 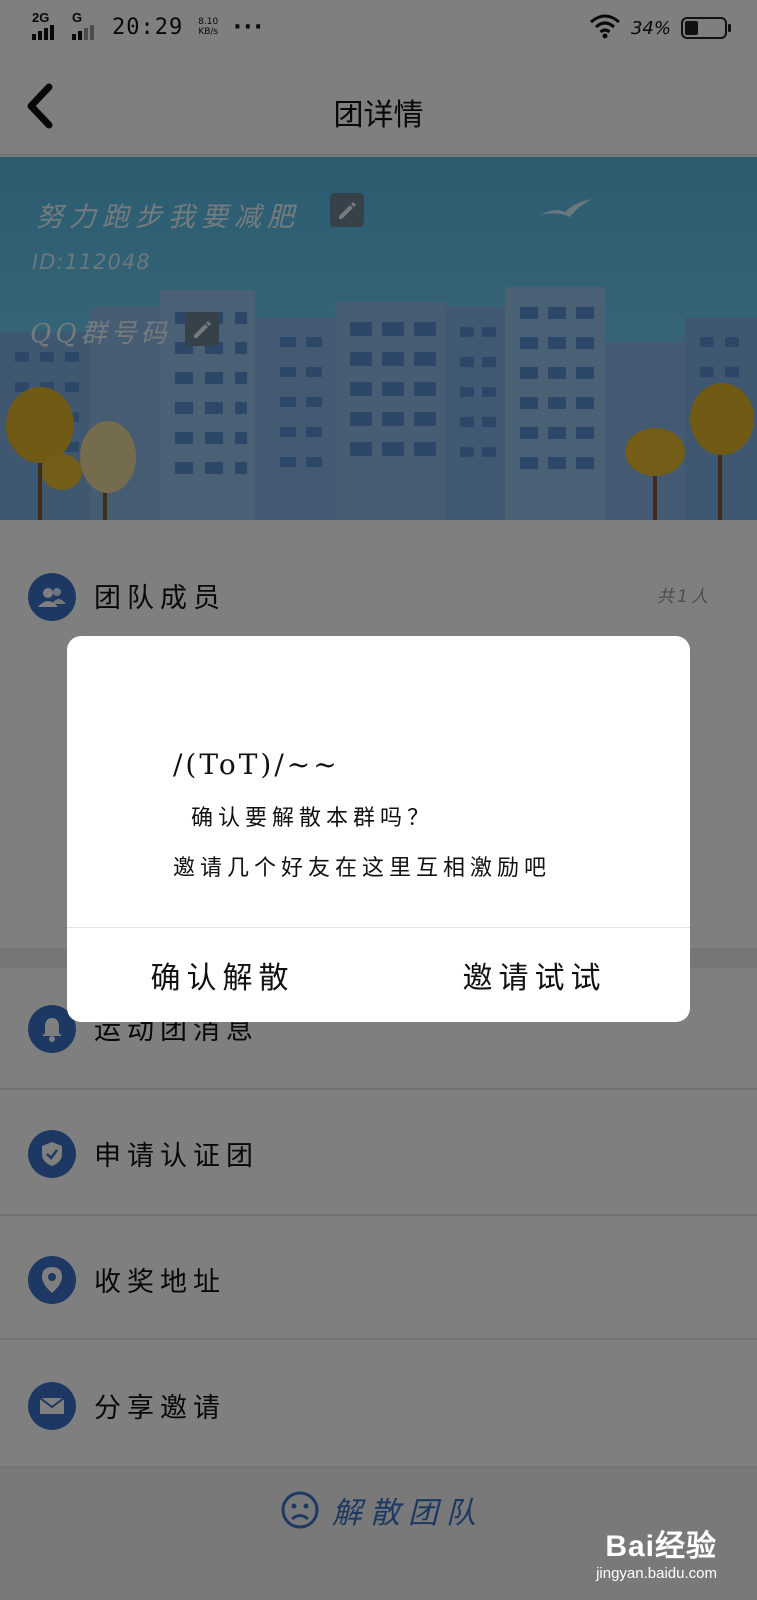 I want to click on confirm-disband-button: 确认解散, so click(x=222, y=975).